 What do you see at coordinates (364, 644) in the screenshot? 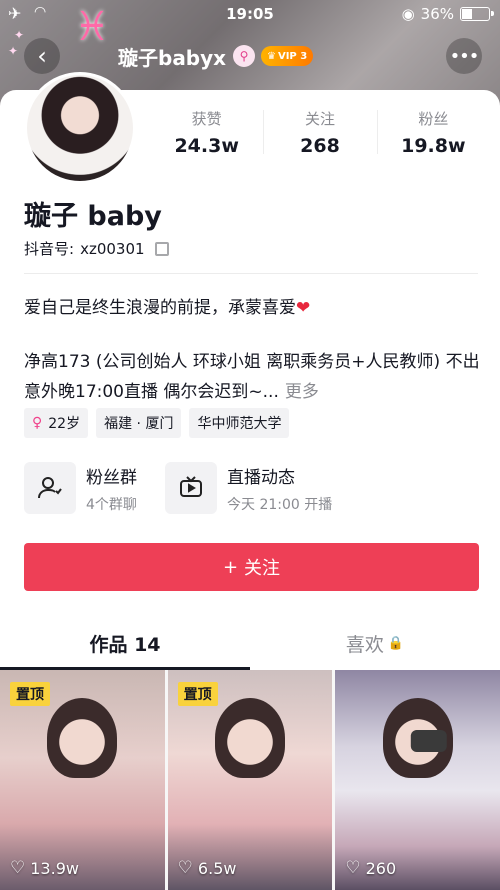
I see `tab-label: 喜欢` at bounding box center [364, 644].